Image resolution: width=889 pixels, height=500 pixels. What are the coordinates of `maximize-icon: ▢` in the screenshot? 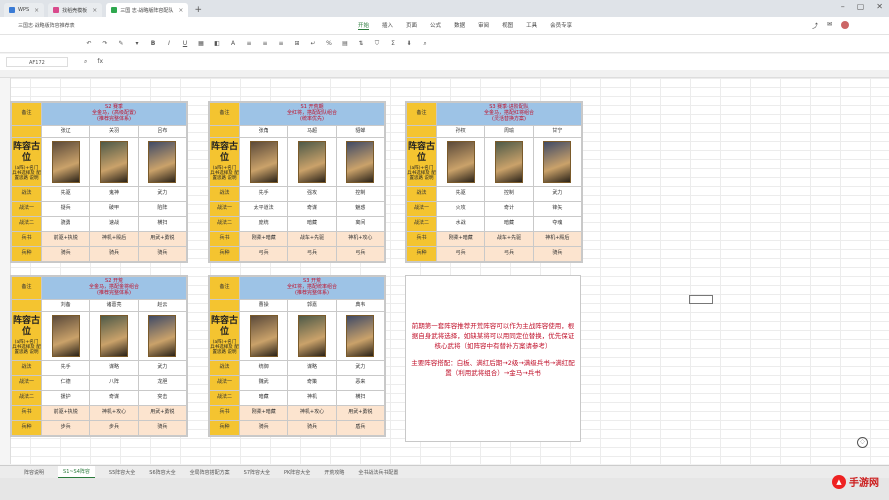 It's located at (861, 6).